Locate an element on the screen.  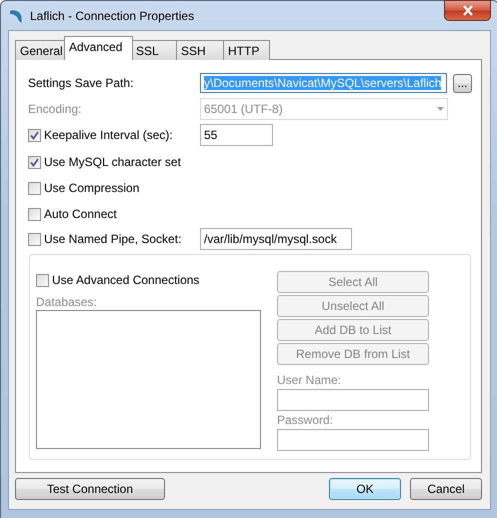
password-field is located at coordinates (353, 440).